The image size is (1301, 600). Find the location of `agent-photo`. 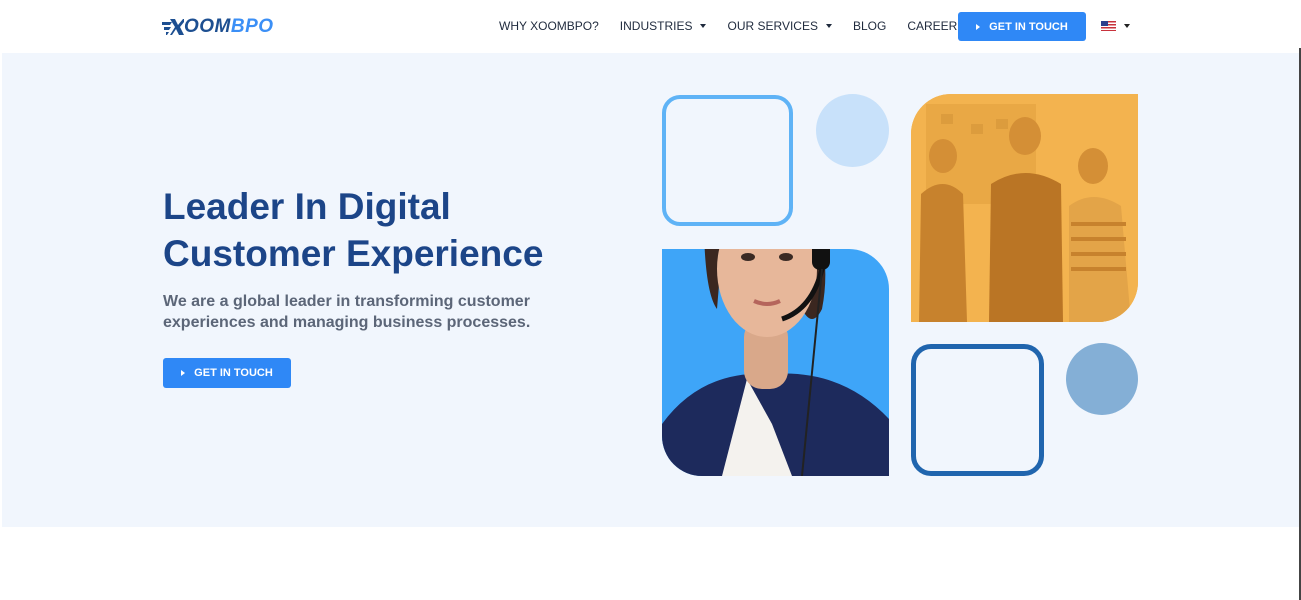

agent-photo is located at coordinates (775, 362).